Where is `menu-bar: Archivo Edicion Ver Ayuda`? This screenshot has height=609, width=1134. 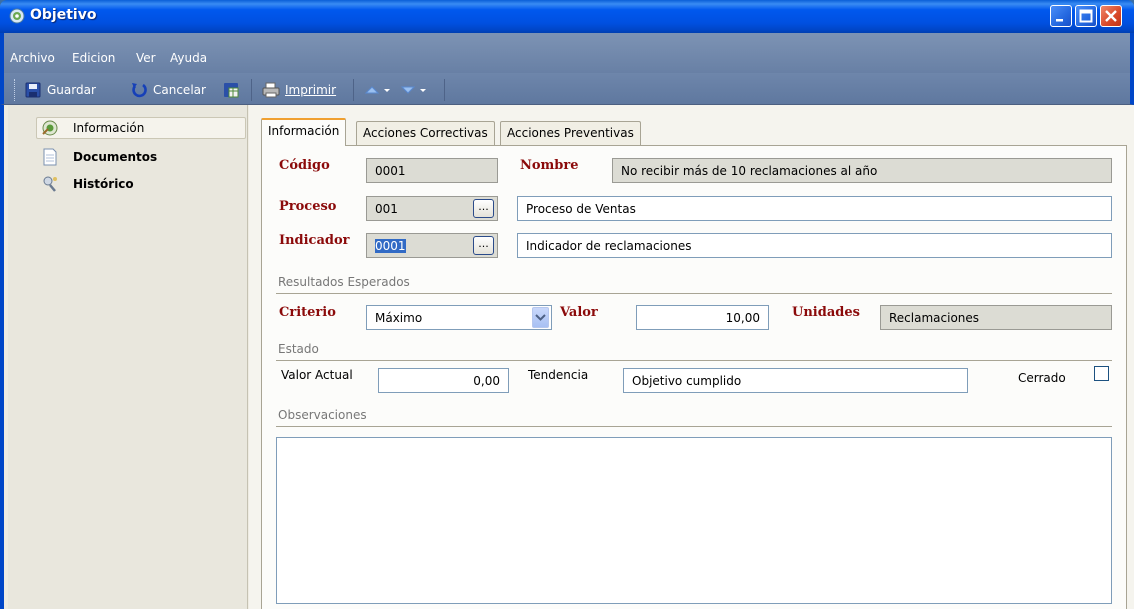
menu-bar: Archivo Edicion Ver Ayuda is located at coordinates (567, 53).